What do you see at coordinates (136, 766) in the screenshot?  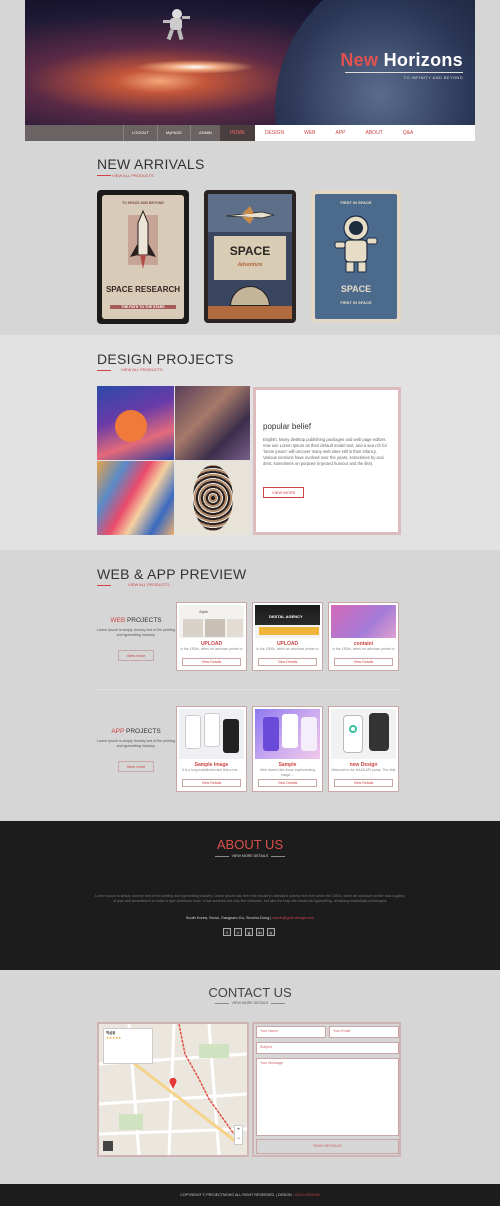 I see `app-view-more-button: View more` at bounding box center [136, 766].